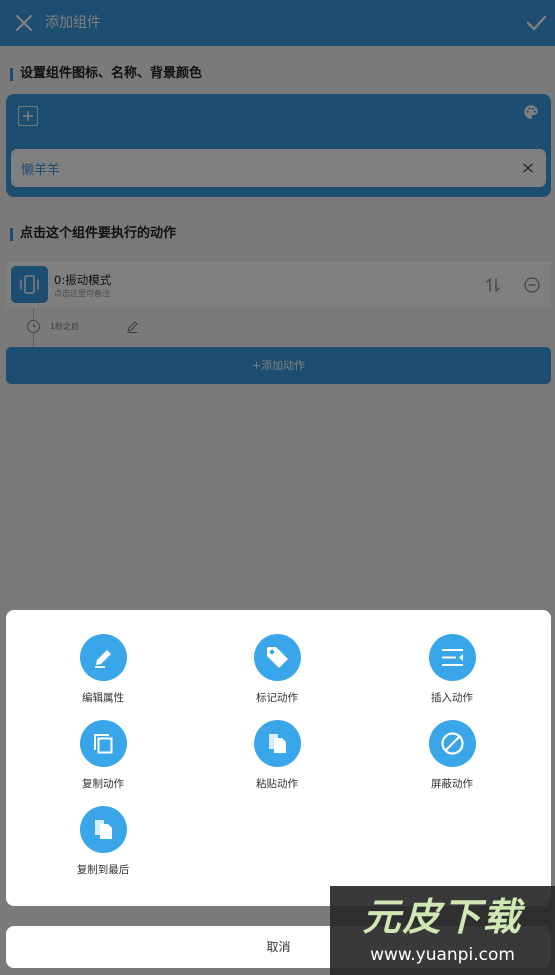 The width and height of the screenshot is (555, 975). I want to click on menu-item-label: 屏蔽动作, so click(452, 784).